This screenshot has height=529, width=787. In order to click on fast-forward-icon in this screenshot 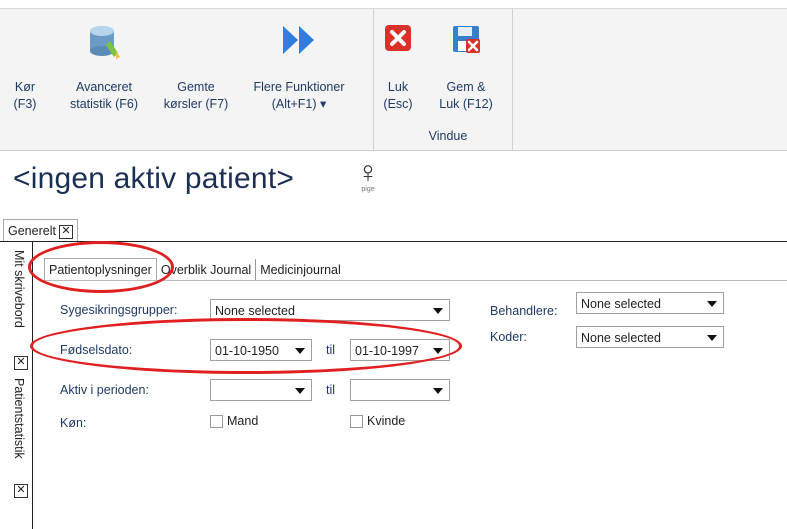, I will do `click(298, 40)`.